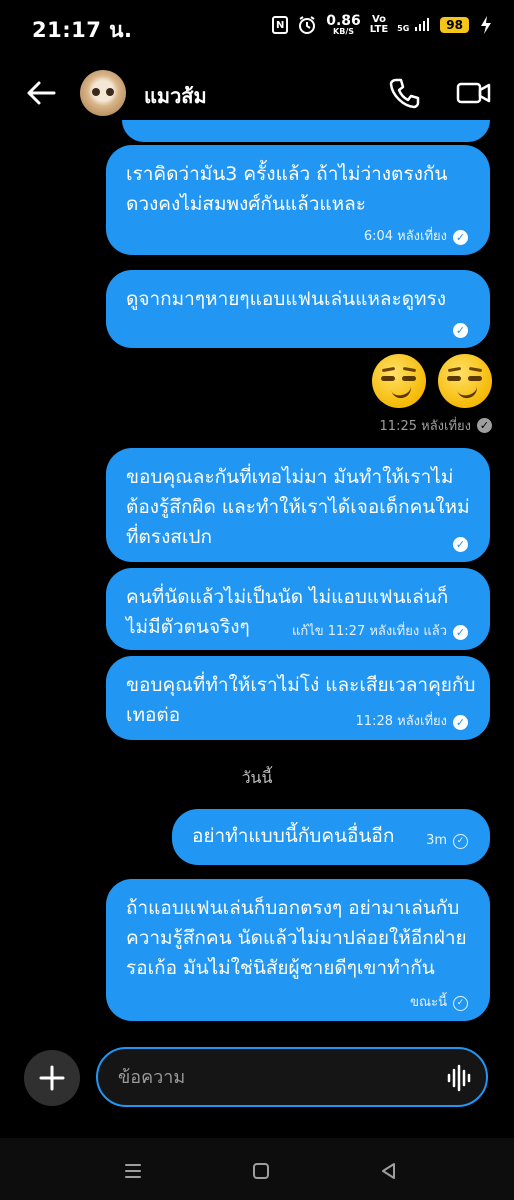  What do you see at coordinates (343, 21) in the screenshot?
I see `net-speed-value: 0.86` at bounding box center [343, 21].